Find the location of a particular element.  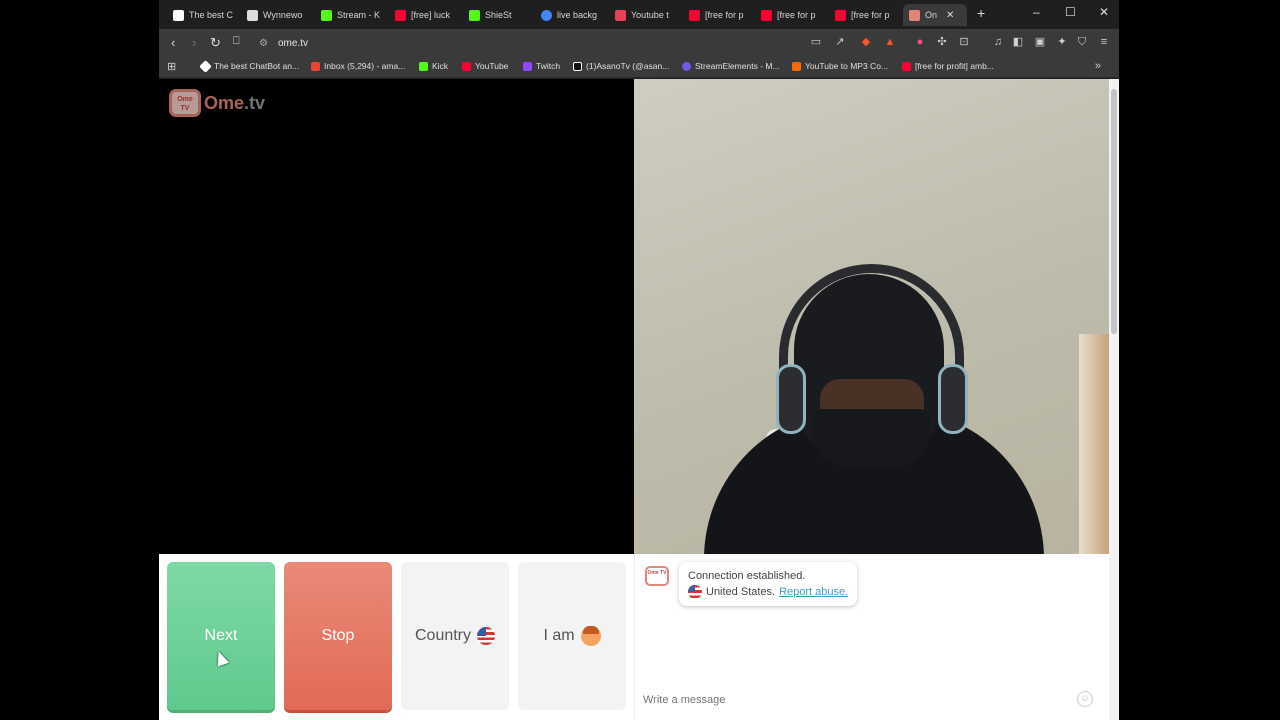

tiktok-icon is located at coordinates (577, 66).